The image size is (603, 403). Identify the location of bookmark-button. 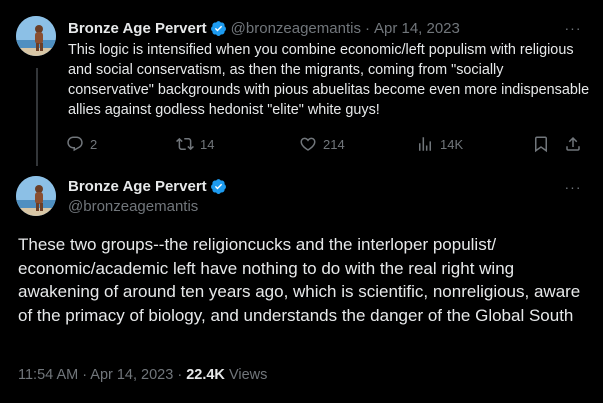
(541, 144).